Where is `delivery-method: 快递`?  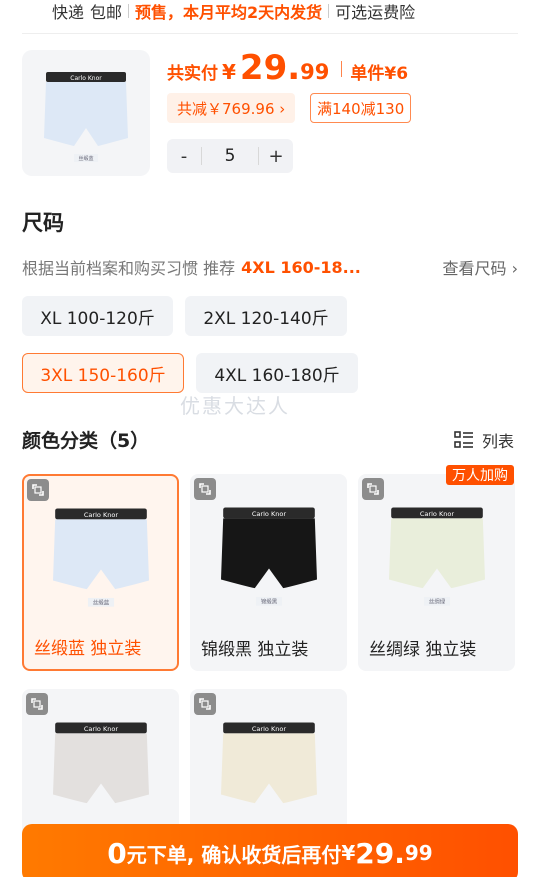
delivery-method: 快递 is located at coordinates (68, 12).